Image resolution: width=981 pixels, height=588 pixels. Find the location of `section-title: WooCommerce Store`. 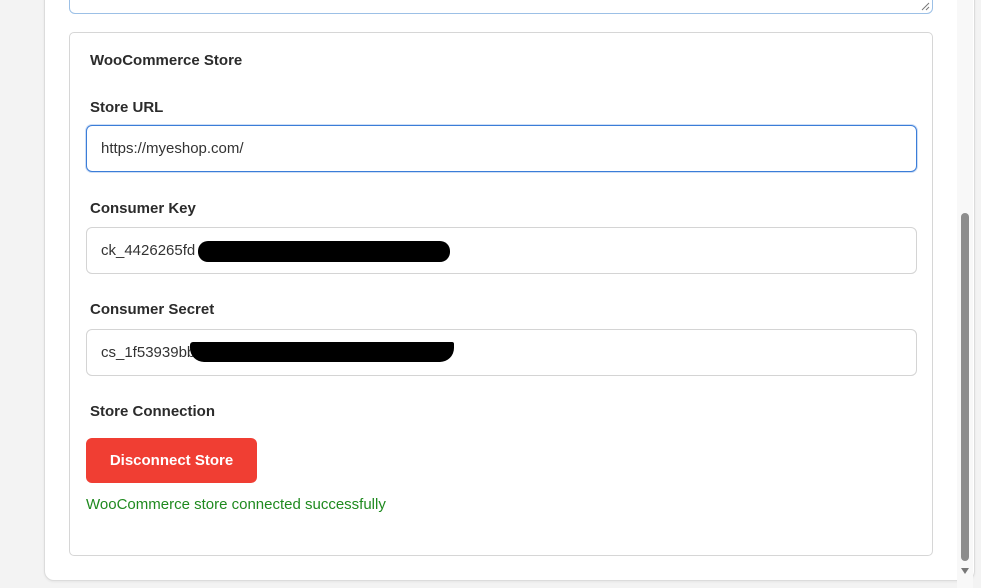

section-title: WooCommerce Store is located at coordinates (166, 60).